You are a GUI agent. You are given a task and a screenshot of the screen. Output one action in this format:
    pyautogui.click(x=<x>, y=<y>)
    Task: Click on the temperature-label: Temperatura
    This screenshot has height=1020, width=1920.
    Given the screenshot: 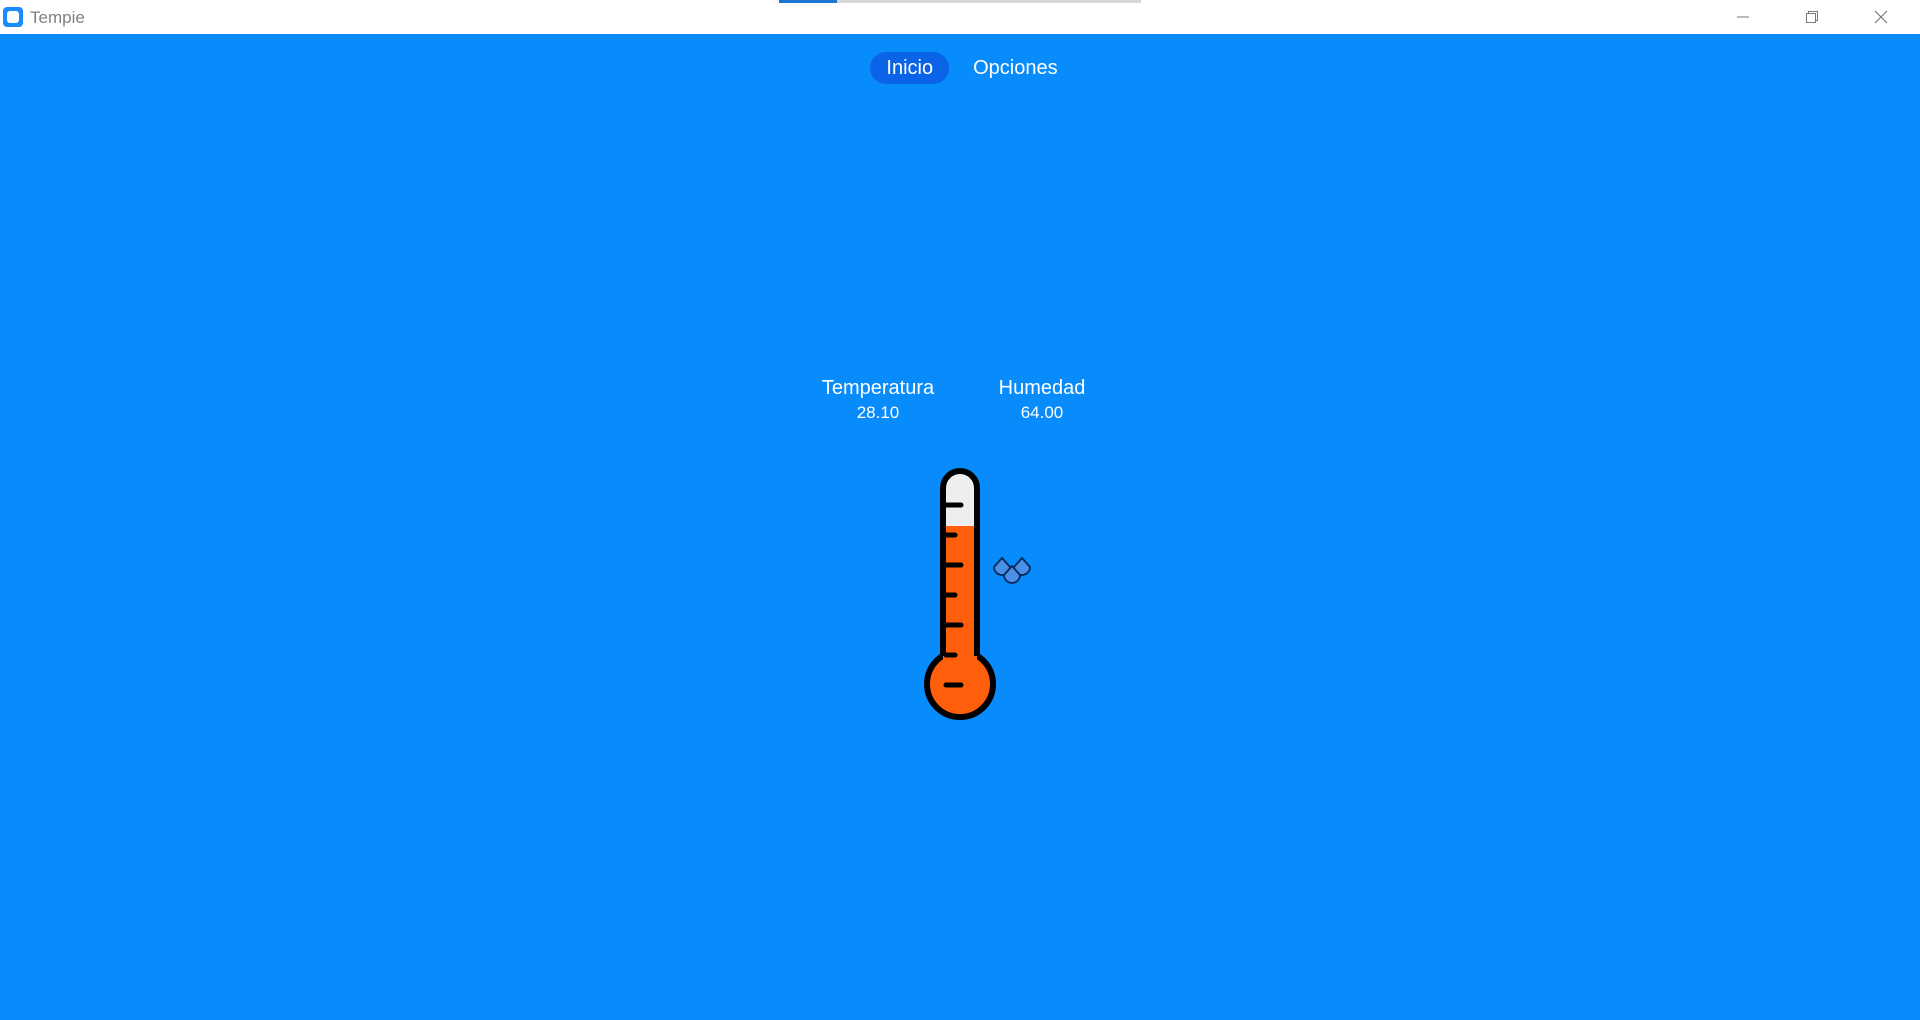 What is the action you would take?
    pyautogui.click(x=878, y=388)
    